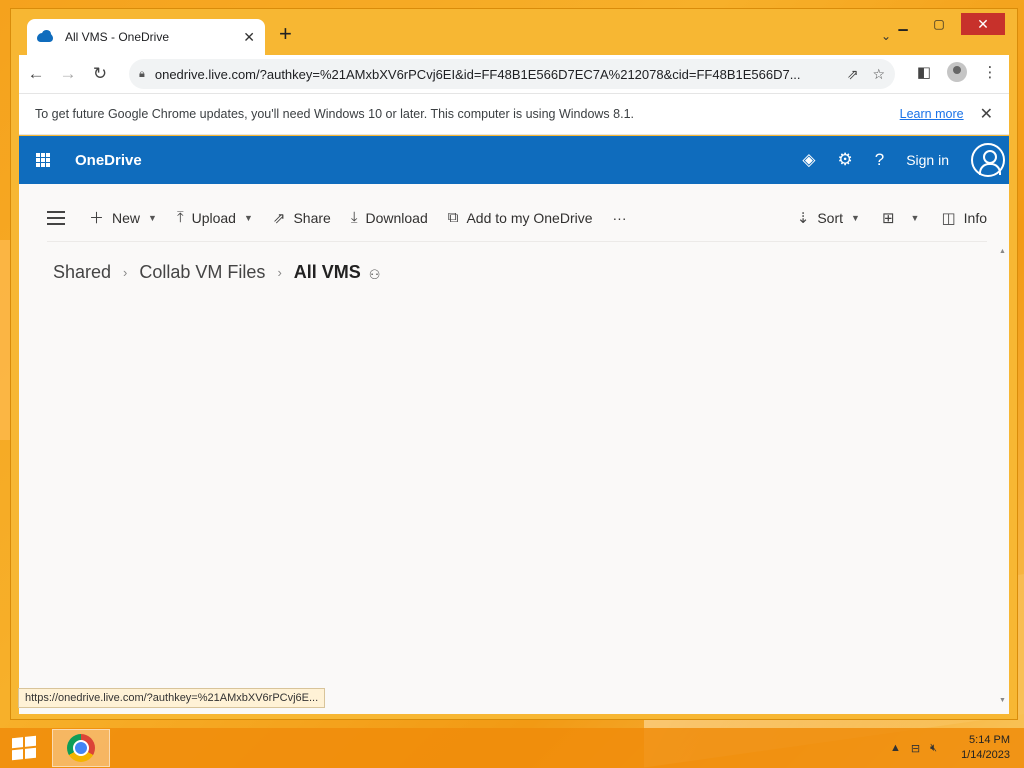 This screenshot has height=768, width=1024. I want to click on onedrive-favicon-icon, so click(46, 36).